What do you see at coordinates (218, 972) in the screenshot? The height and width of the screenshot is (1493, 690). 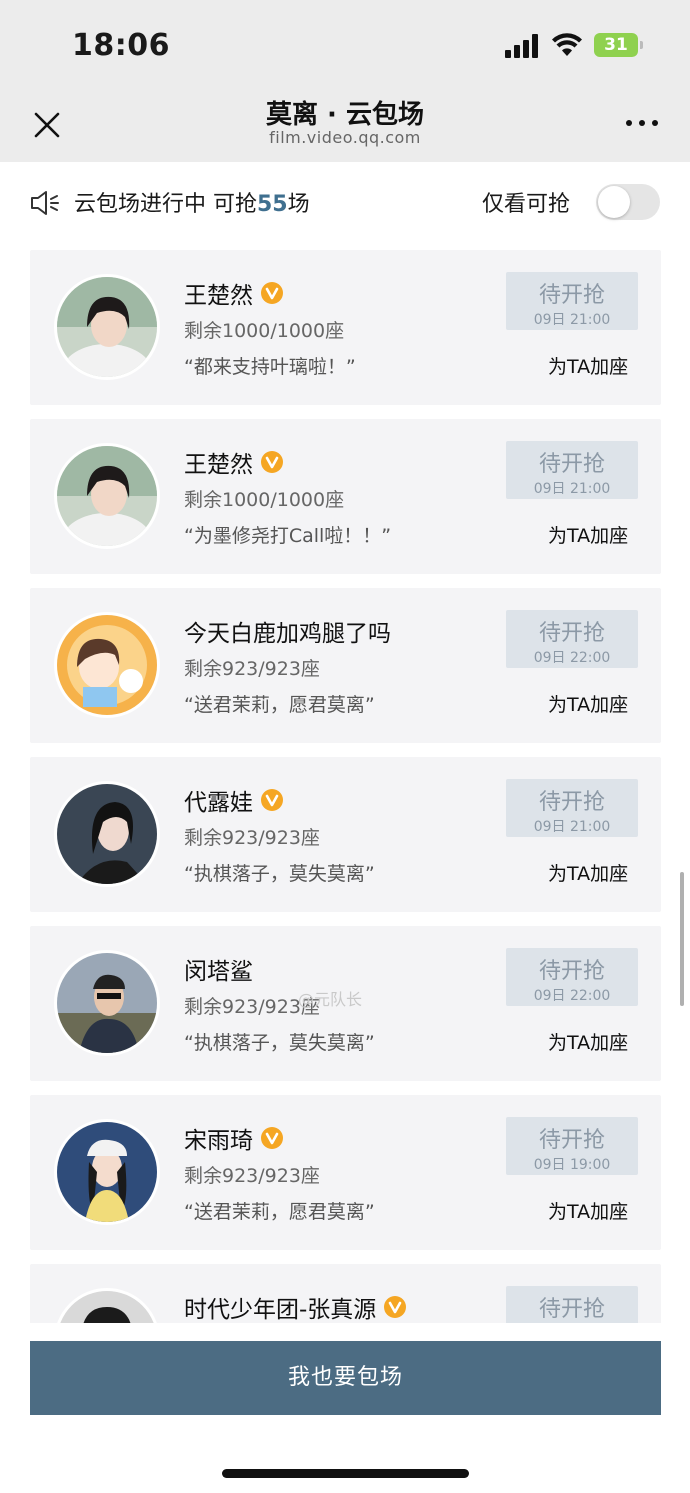 I see `host-name: 闵塔鲨` at bounding box center [218, 972].